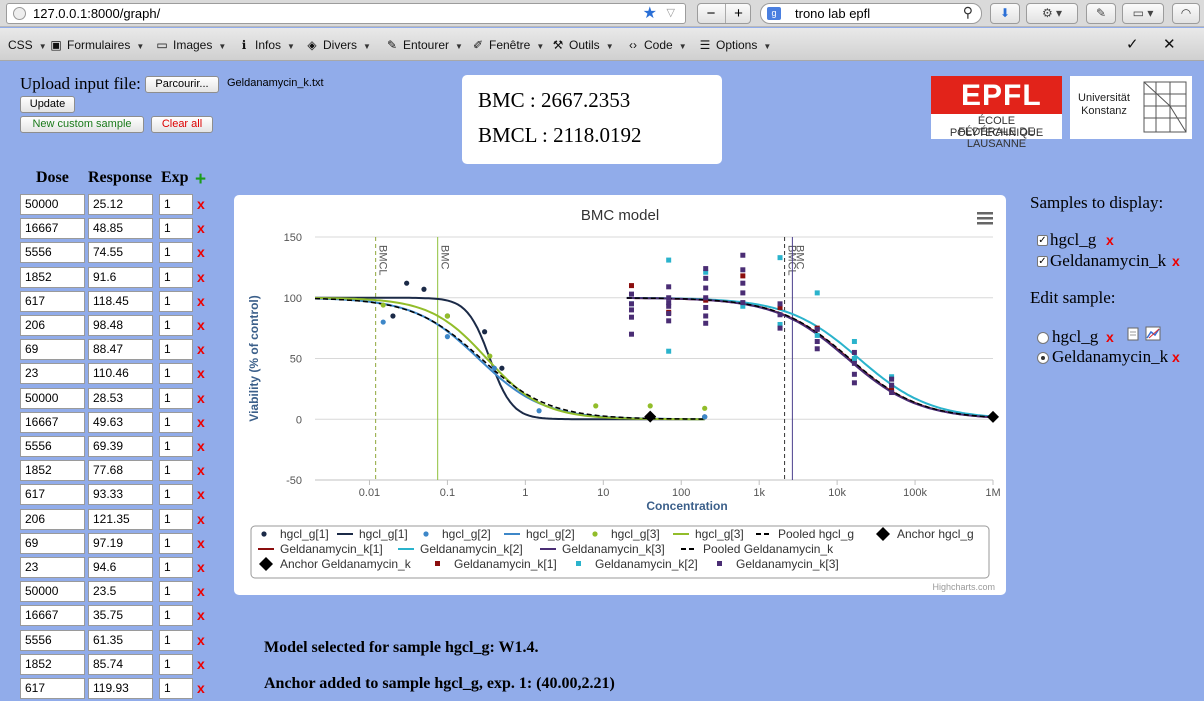  I want to click on response-input: 49.63, so click(120, 422).